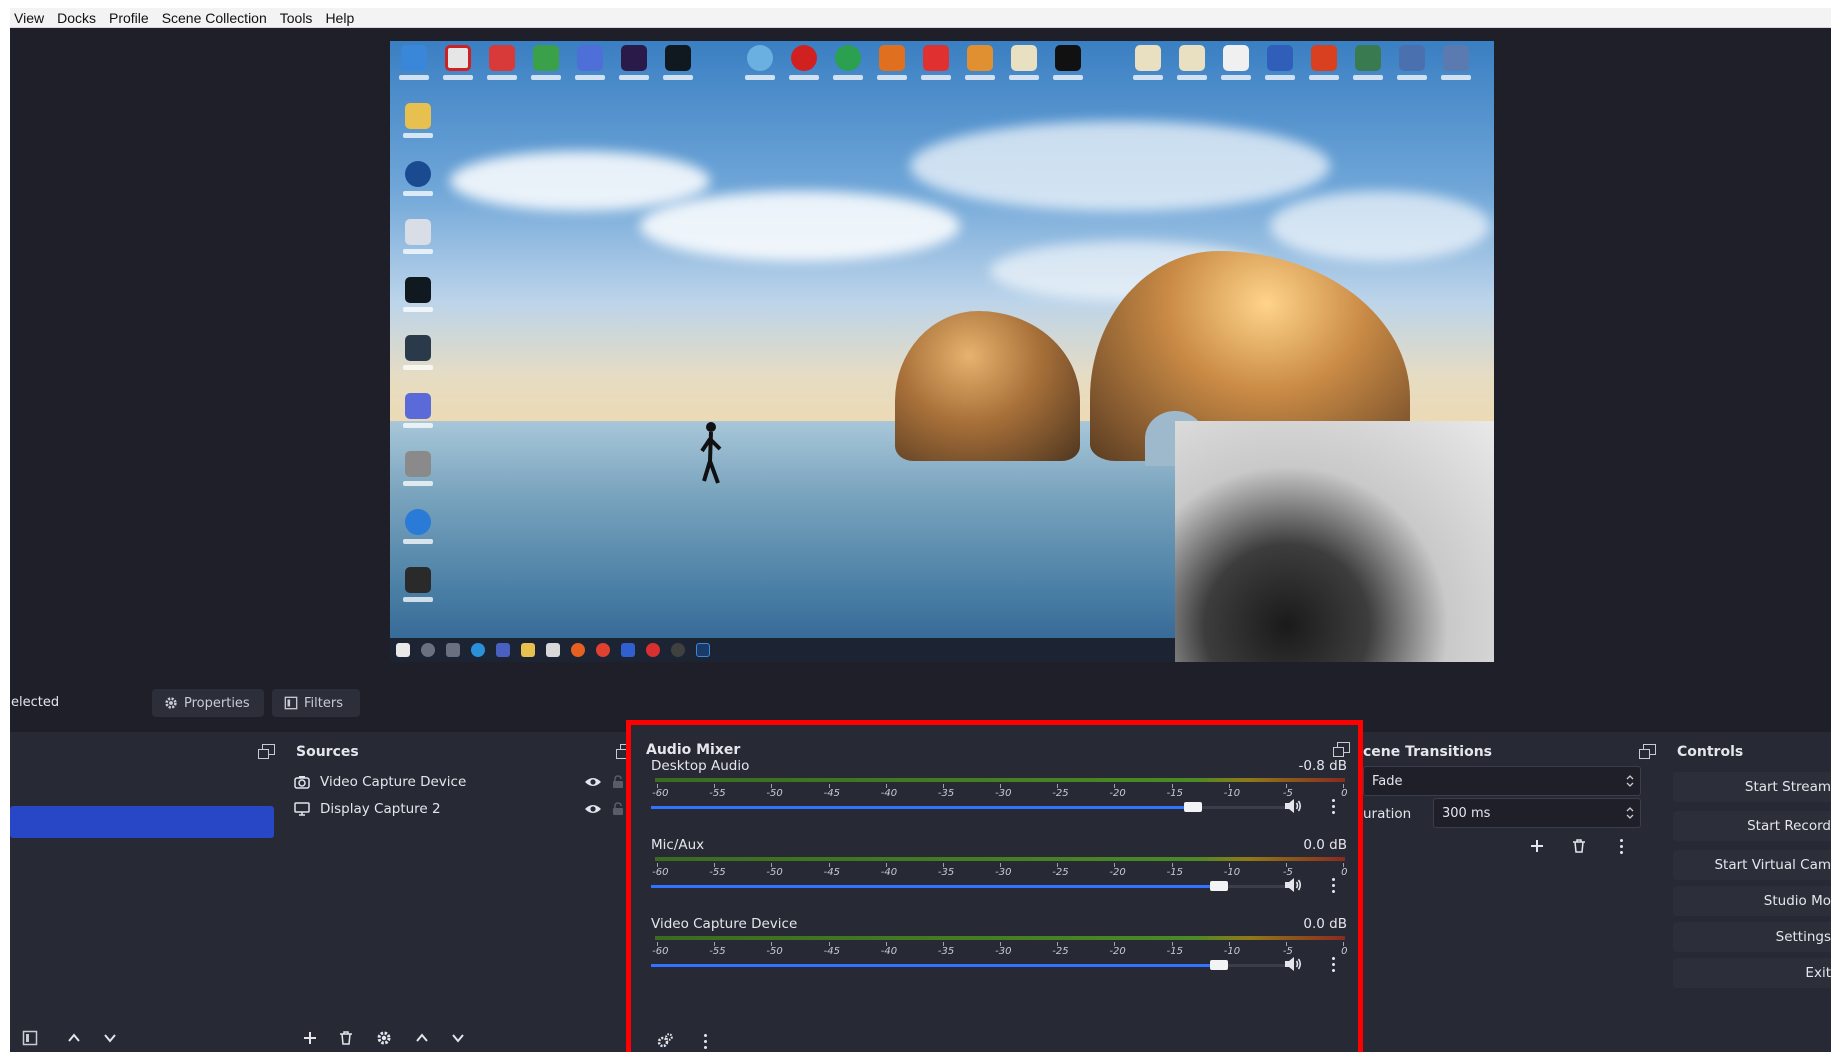 The image size is (1831, 1052). Describe the element at coordinates (1752, 901) in the screenshot. I see `studio-mode-button: Studio Mo` at that location.